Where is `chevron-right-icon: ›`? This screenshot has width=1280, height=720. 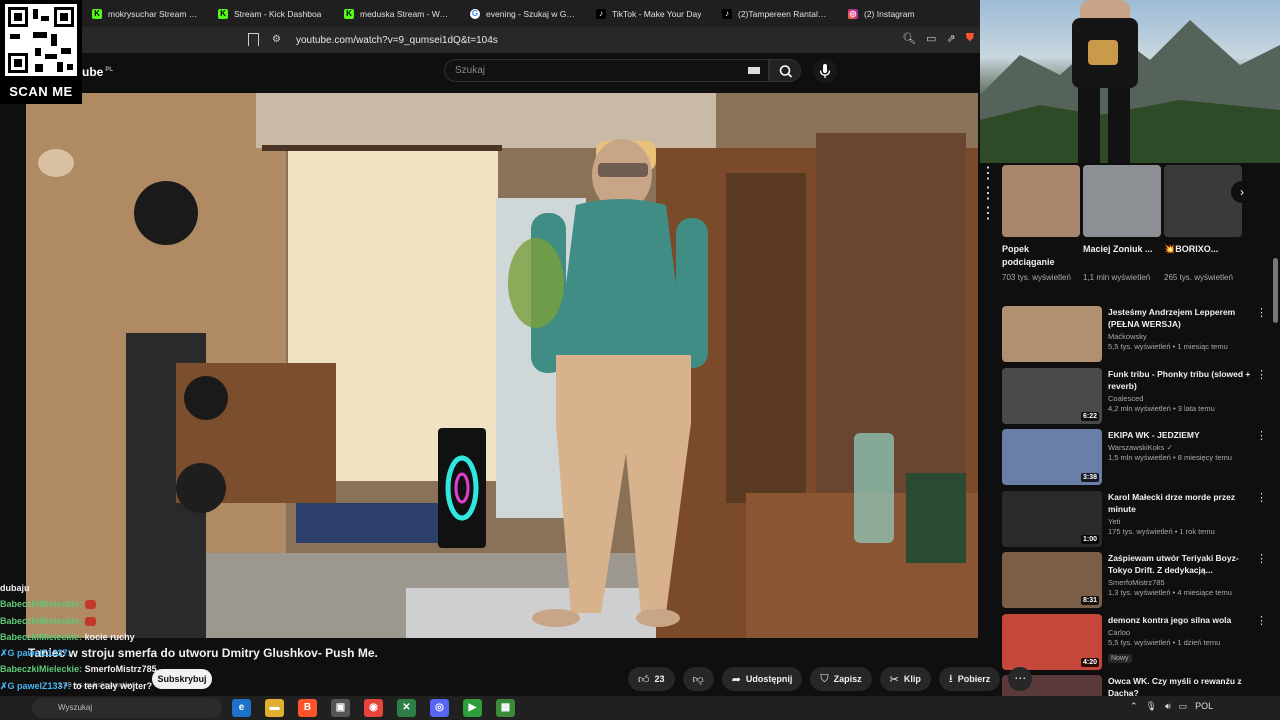 chevron-right-icon: › is located at coordinates (1242, 192).